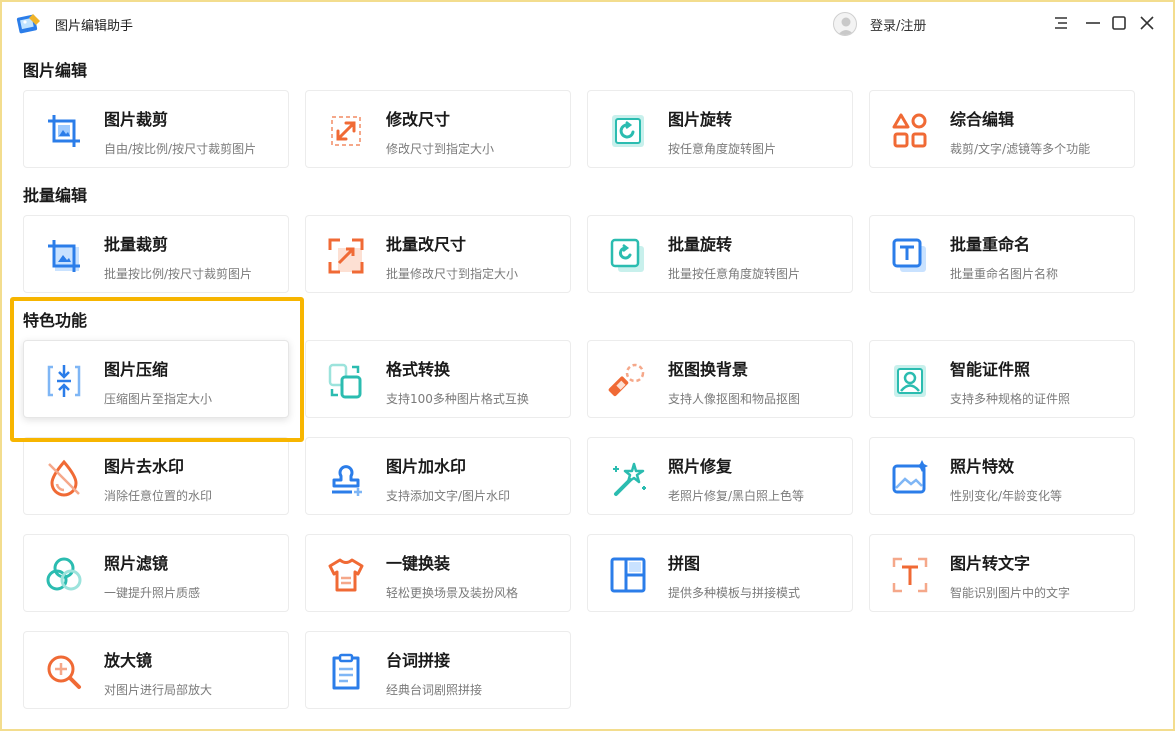 The width and height of the screenshot is (1175, 731). Describe the element at coordinates (982, 119) in the screenshot. I see `card-combo-title: 综合编辑` at that location.